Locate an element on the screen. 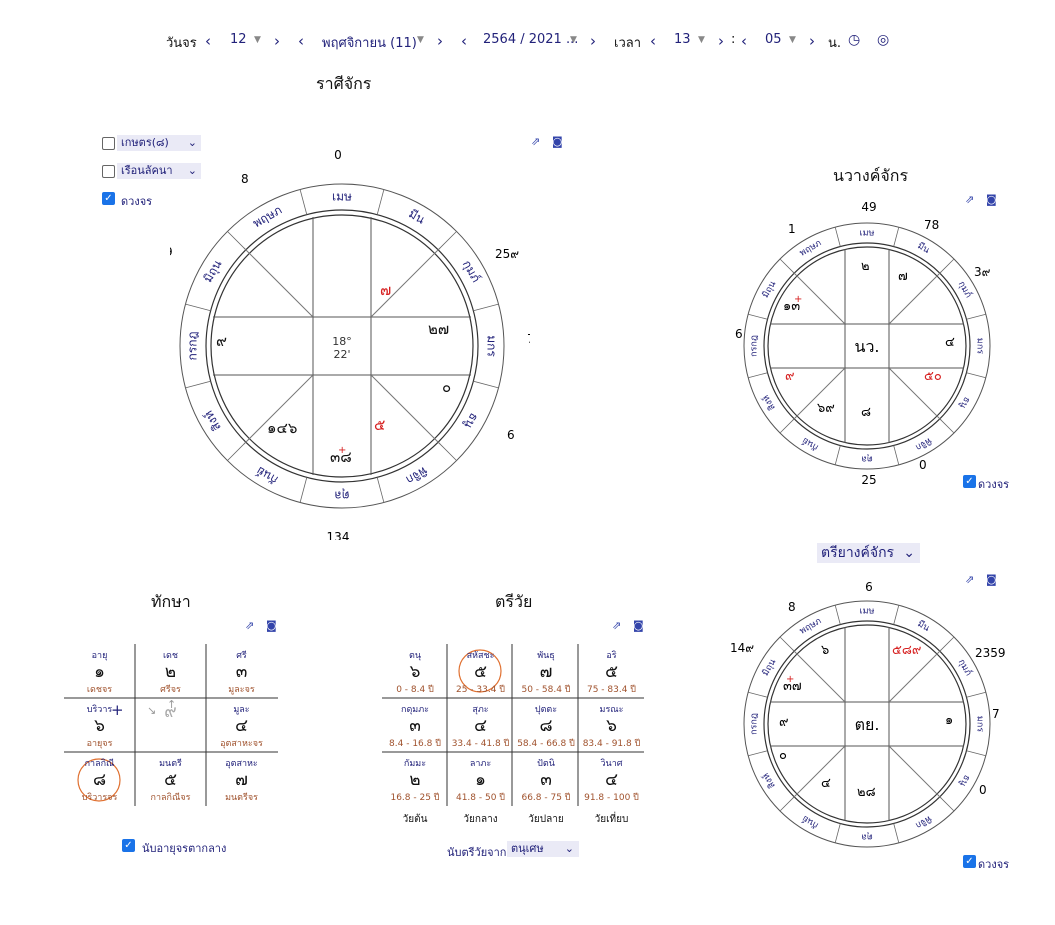 The height and width of the screenshot is (925, 1055). triyang-outer-num: 6 is located at coordinates (869, 587).